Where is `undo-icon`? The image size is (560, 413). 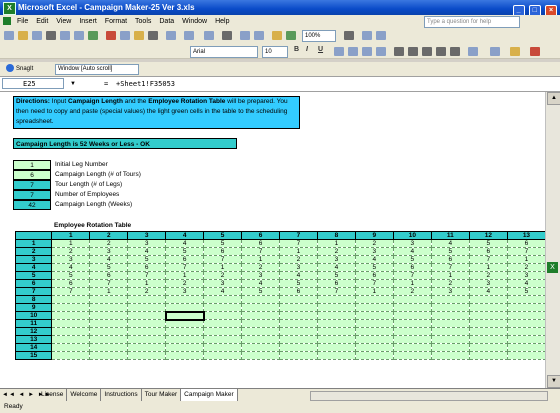 undo-icon is located at coordinates (171, 35).